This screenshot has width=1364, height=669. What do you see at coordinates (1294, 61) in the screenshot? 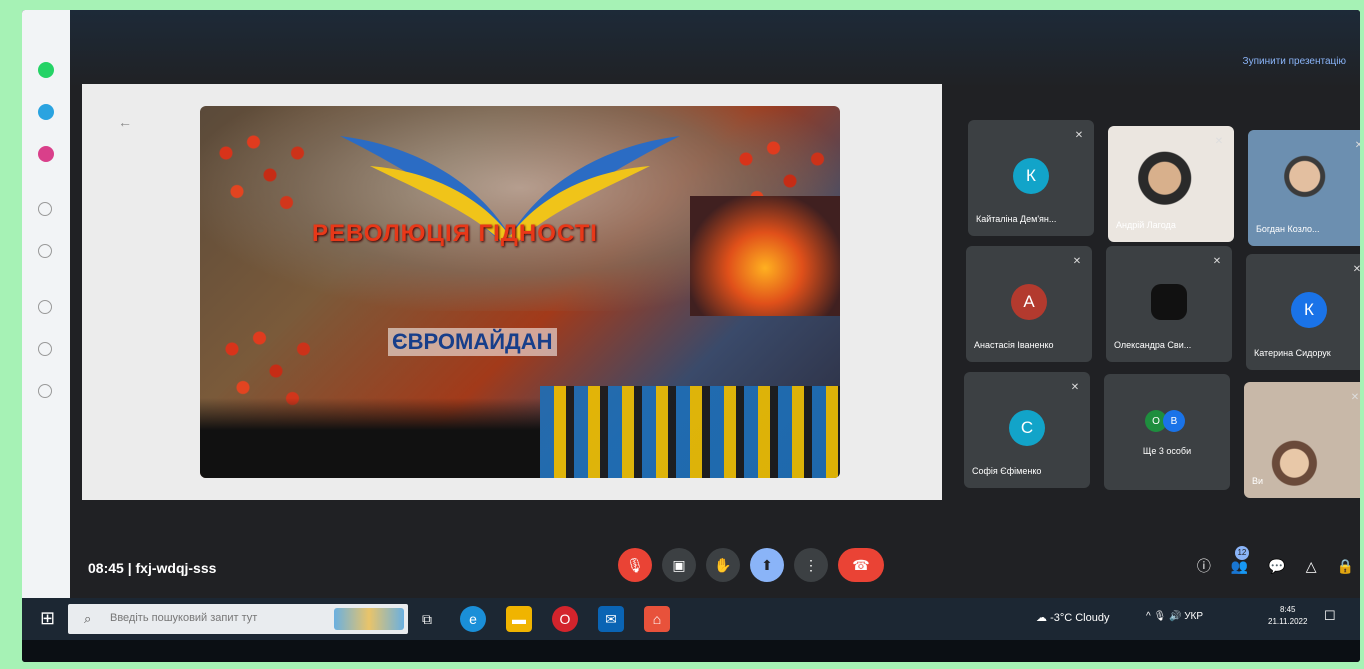
I see `stop-presenting-button: Зупинити презентацію` at bounding box center [1294, 61].